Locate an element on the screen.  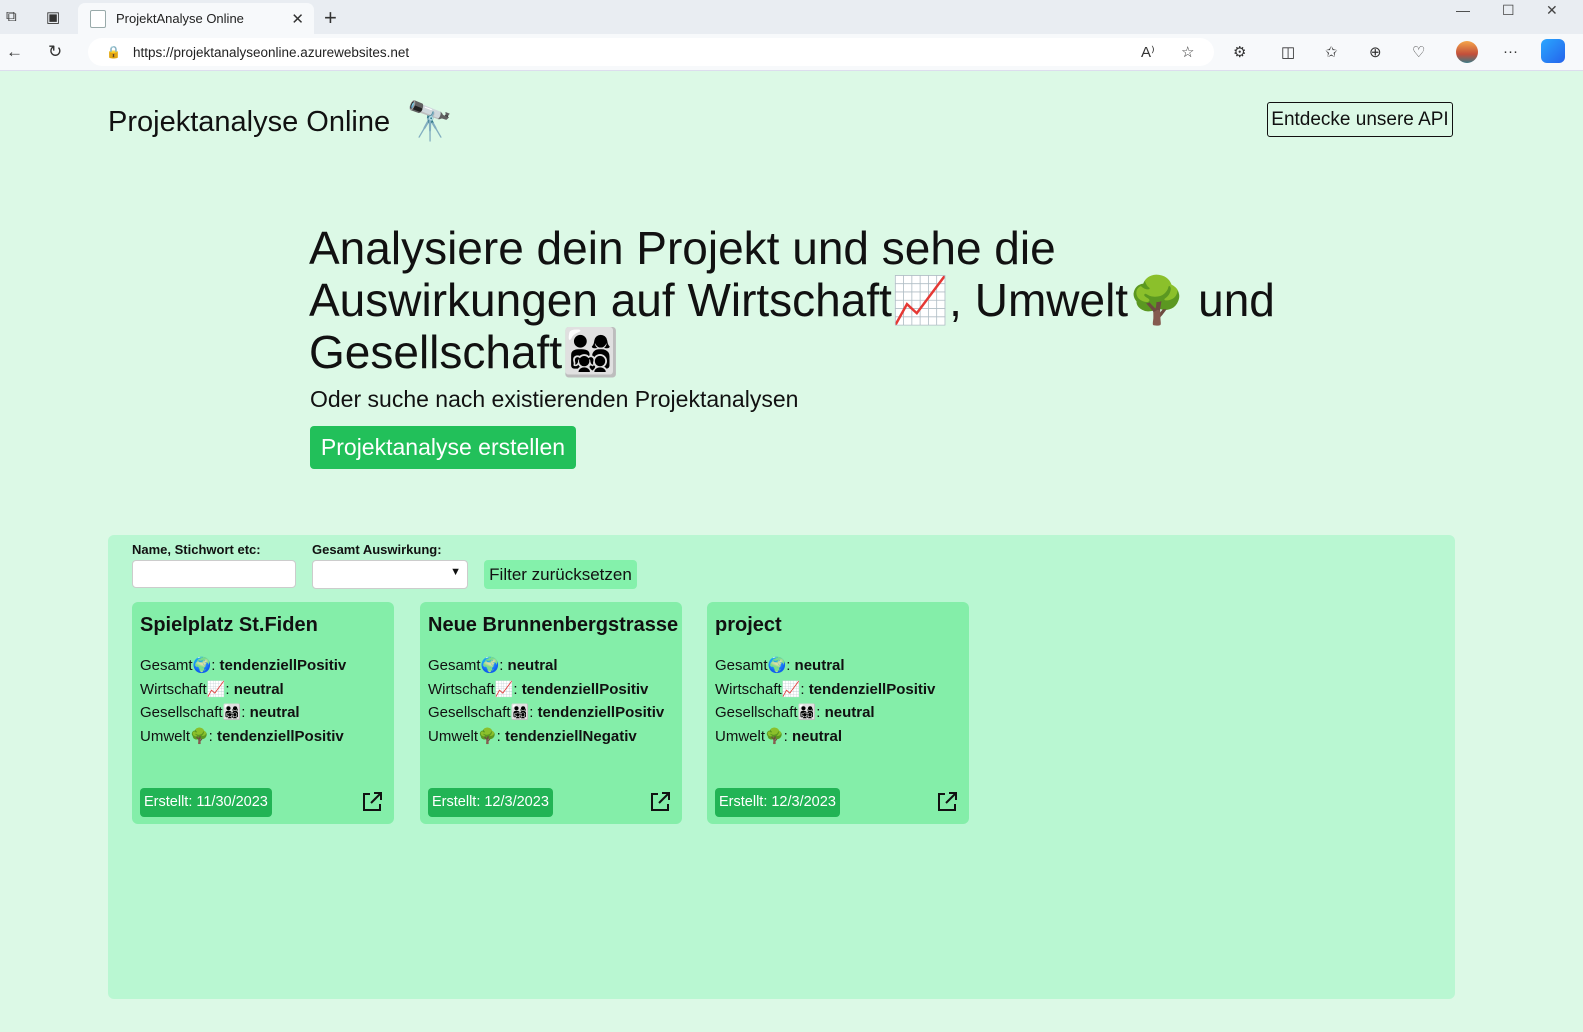
metric-umwelt: Umwelt🌳: tendenziellPositiv is located at coordinates (243, 737).